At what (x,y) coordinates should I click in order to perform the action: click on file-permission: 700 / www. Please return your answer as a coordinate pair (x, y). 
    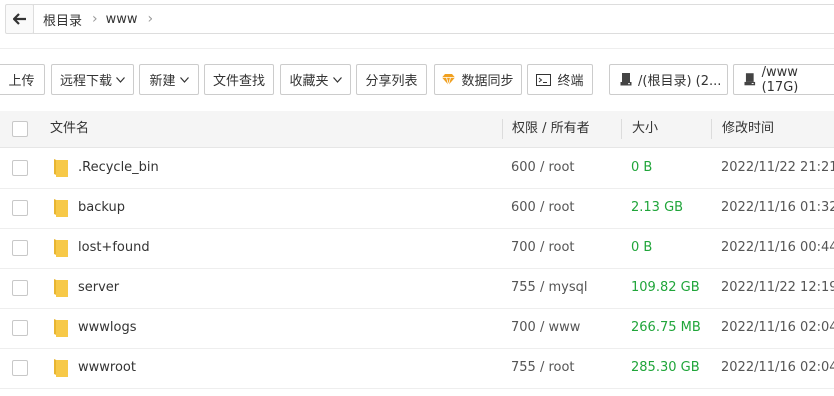
    Looking at the image, I should click on (545, 328).